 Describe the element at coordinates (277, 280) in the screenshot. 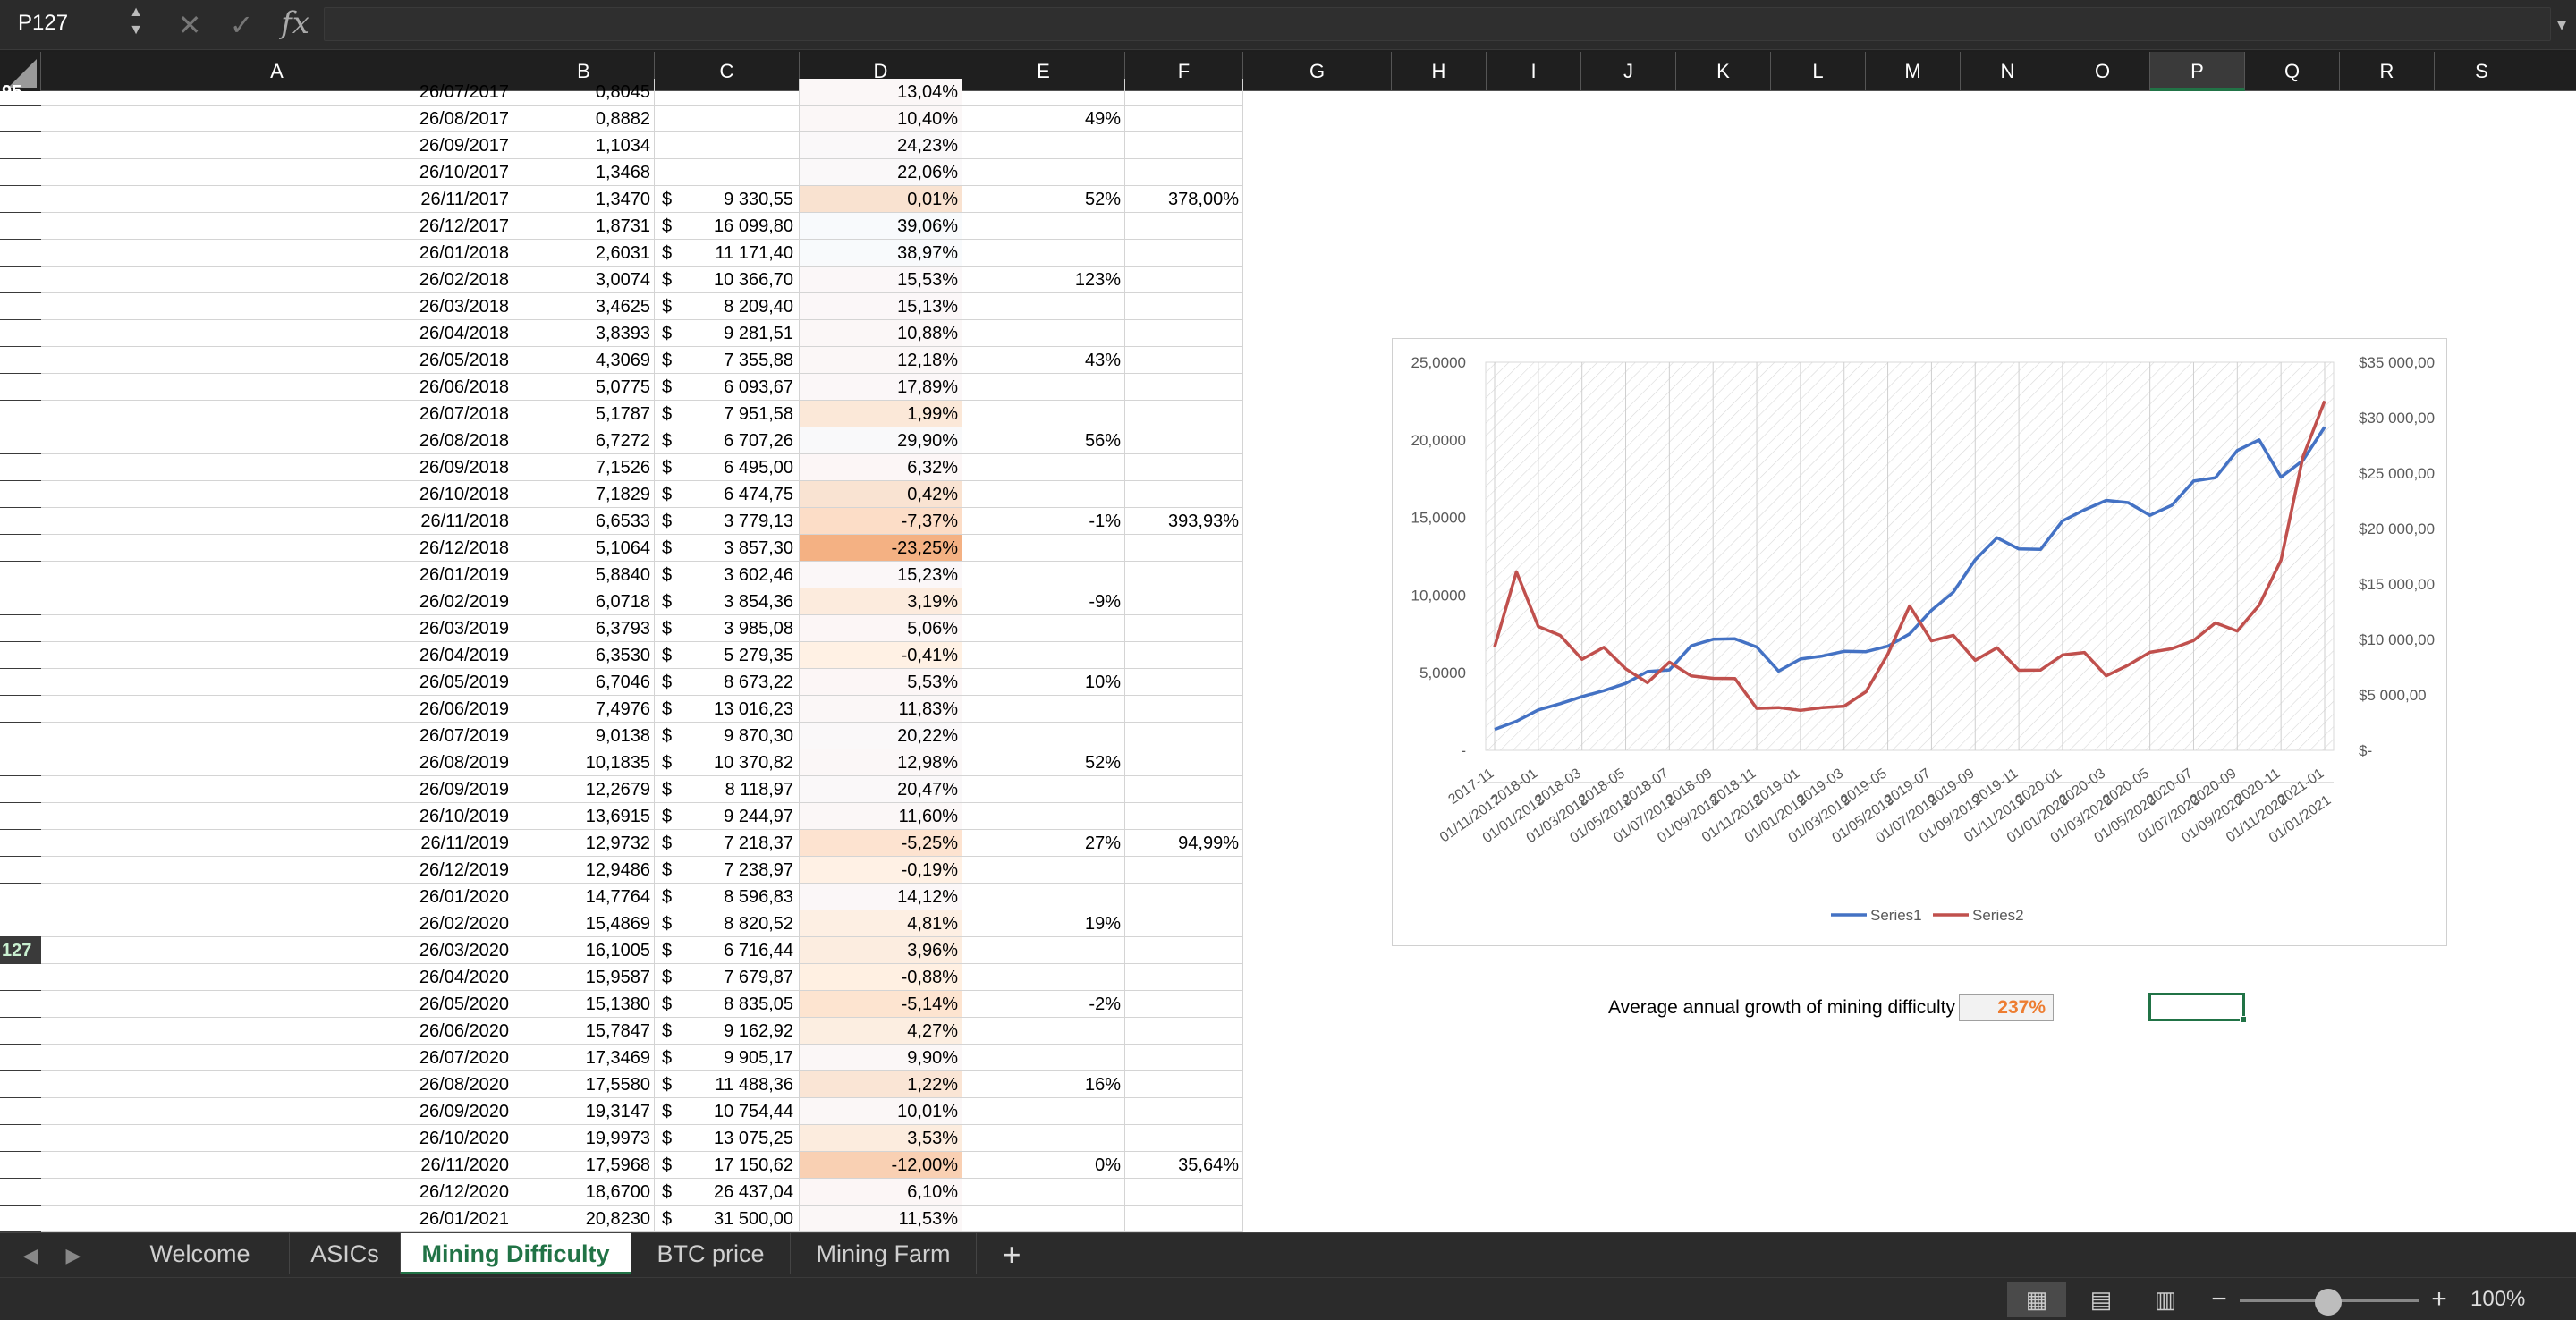

I see `cell-date: 26/02/2018` at that location.